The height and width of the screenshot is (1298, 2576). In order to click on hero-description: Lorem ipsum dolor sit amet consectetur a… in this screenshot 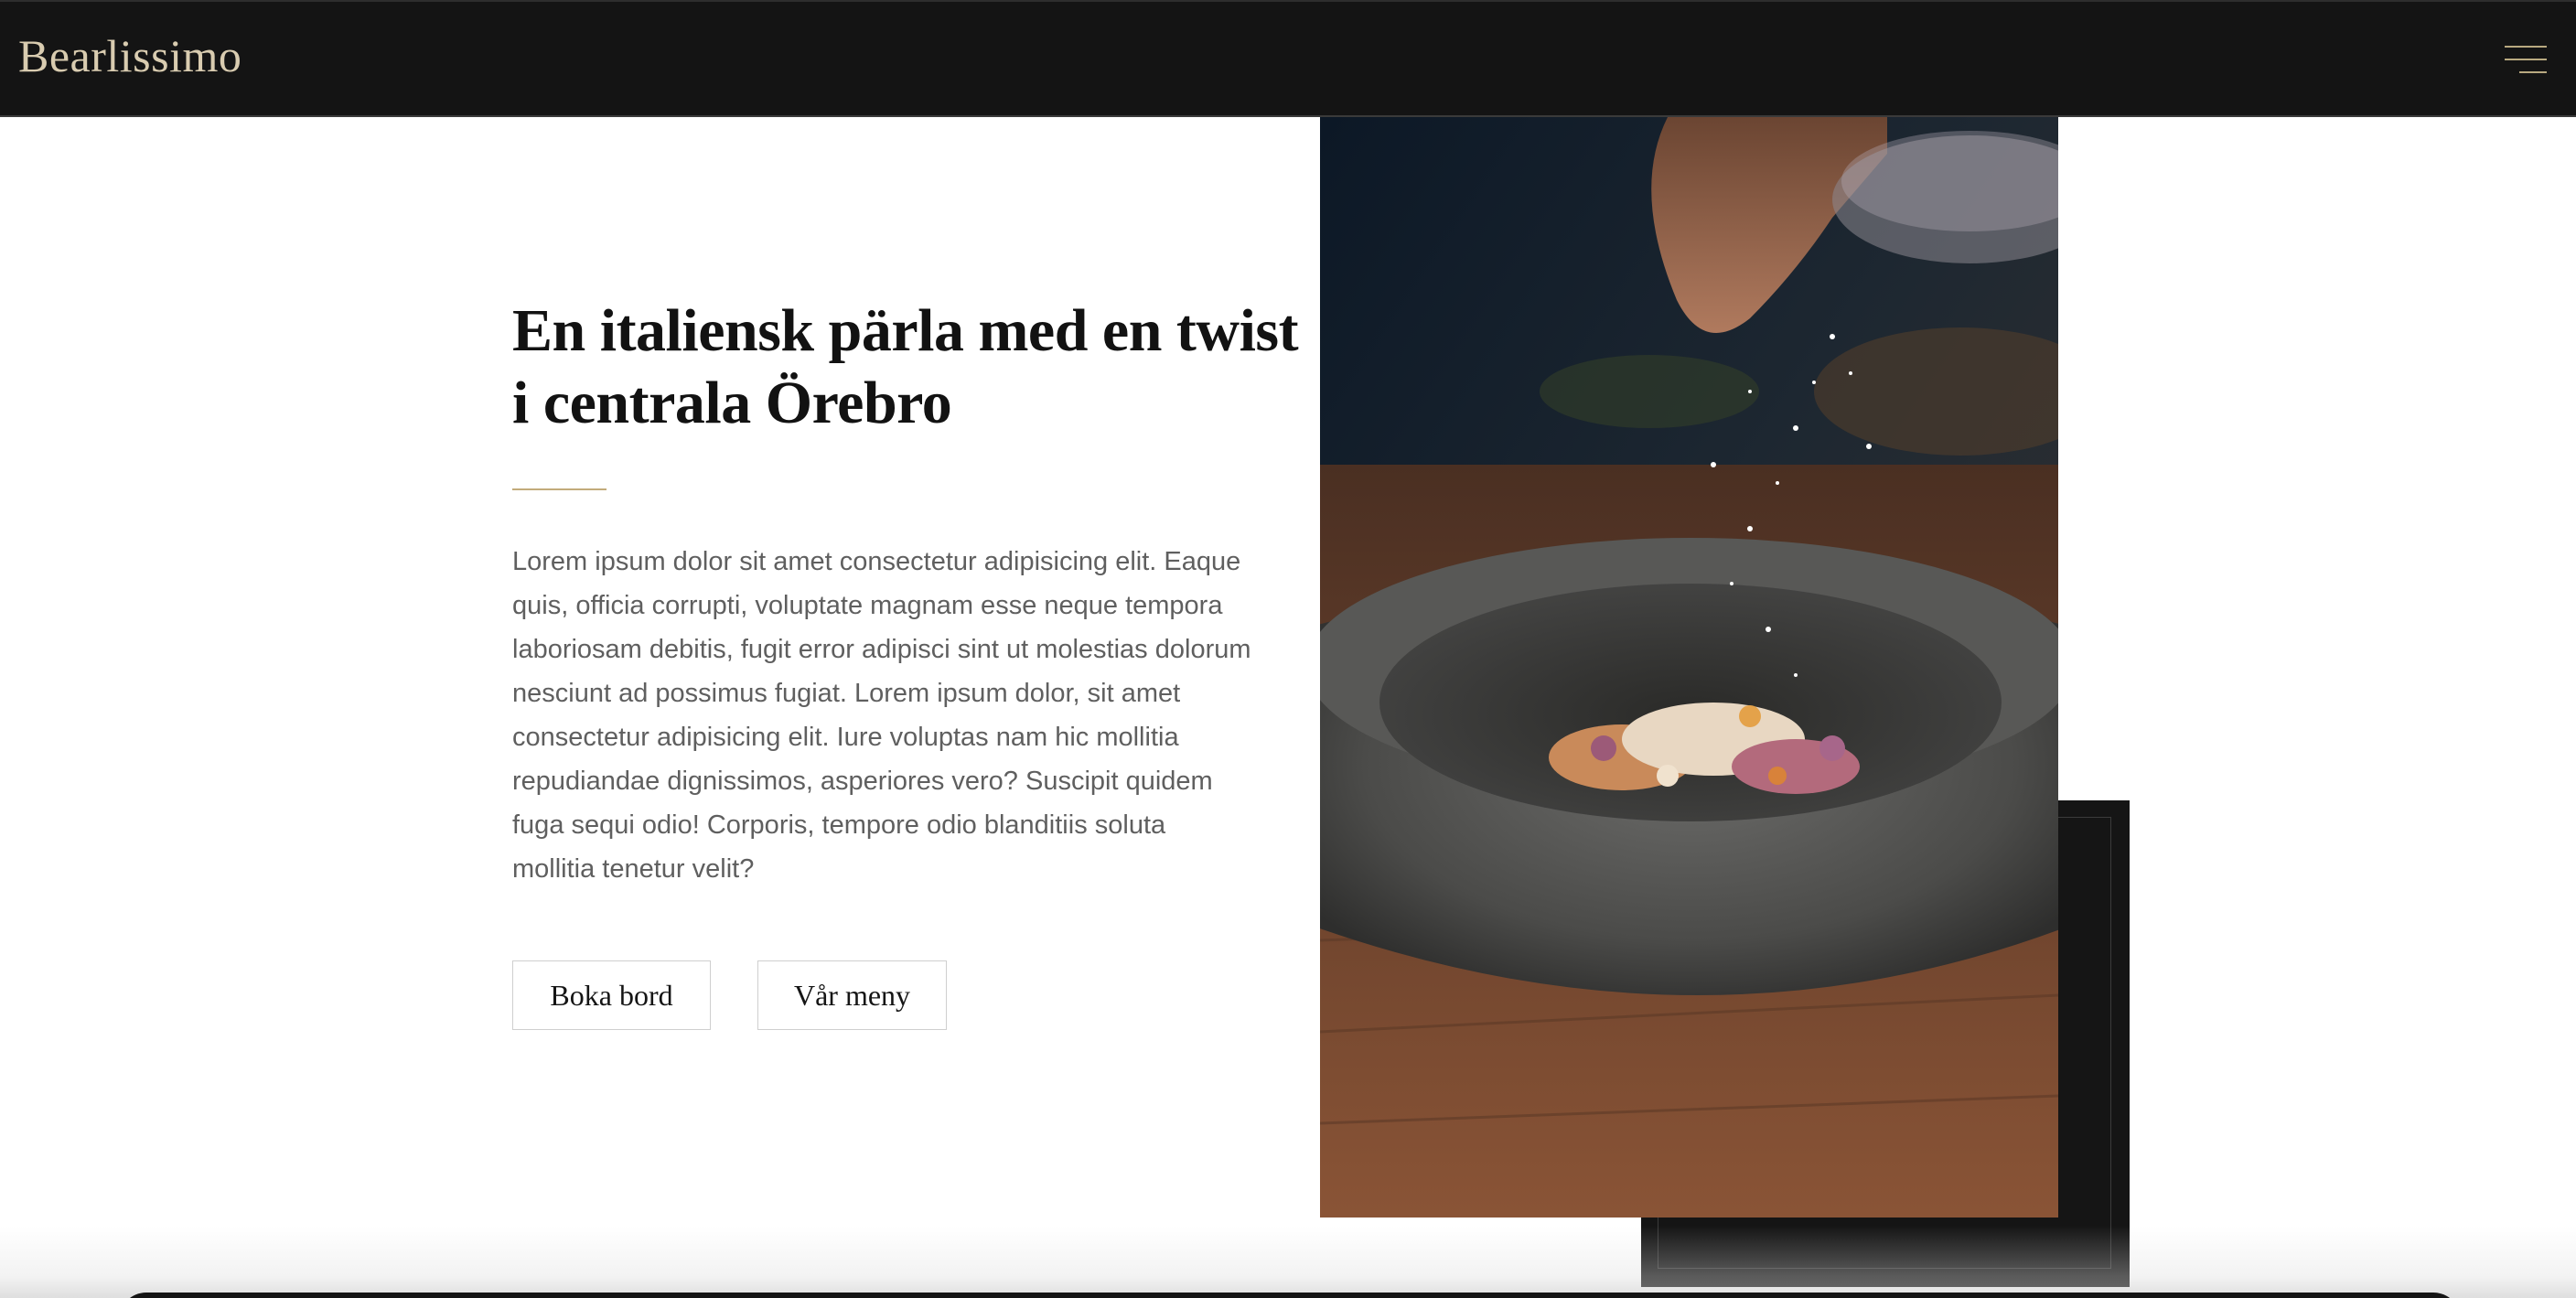, I will do `click(882, 715)`.